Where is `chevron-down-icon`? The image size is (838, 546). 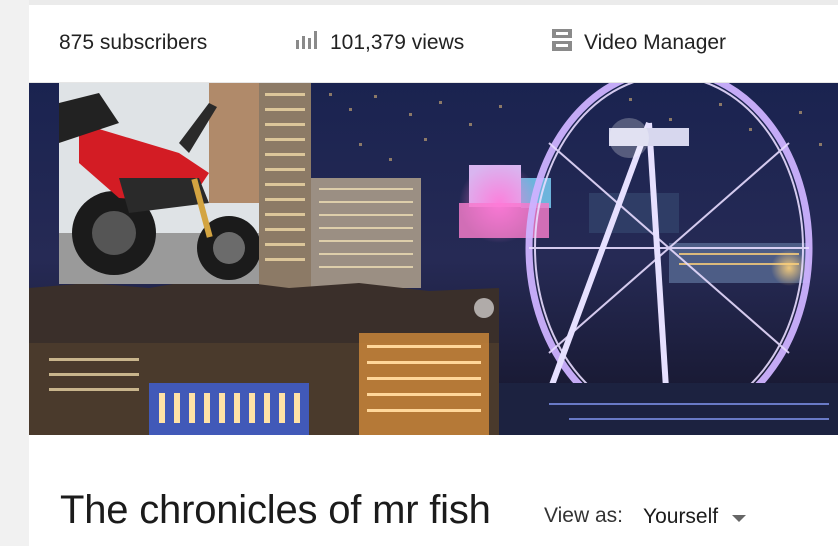
chevron-down-icon is located at coordinates (739, 518).